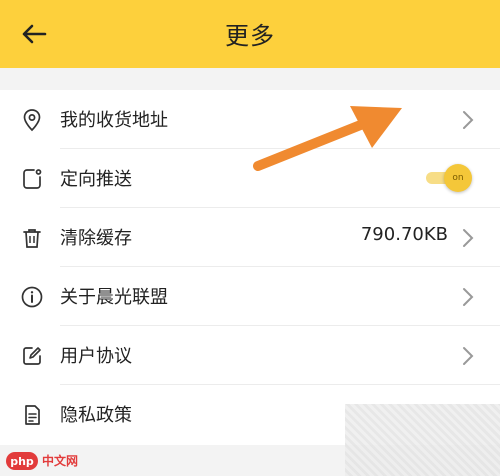 Image resolution: width=500 pixels, height=476 pixels. I want to click on row-label: 隐私政策, so click(96, 415).